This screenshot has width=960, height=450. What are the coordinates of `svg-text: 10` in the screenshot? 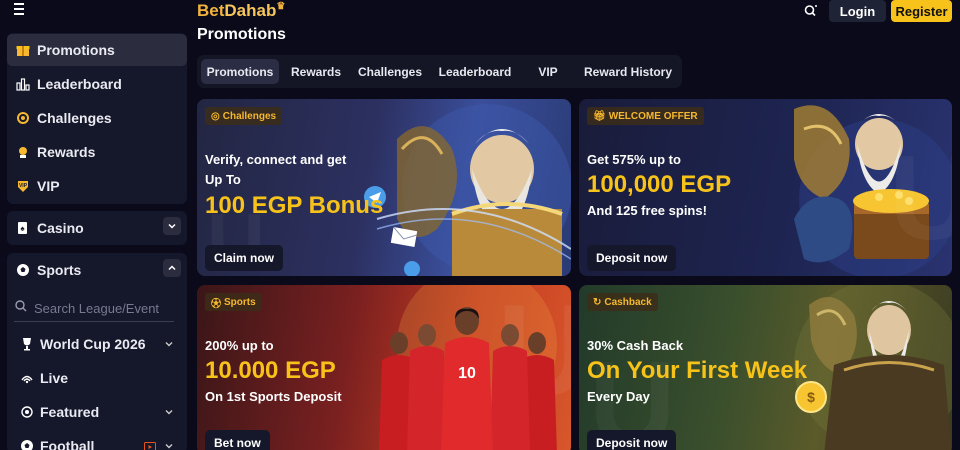 It's located at (467, 373).